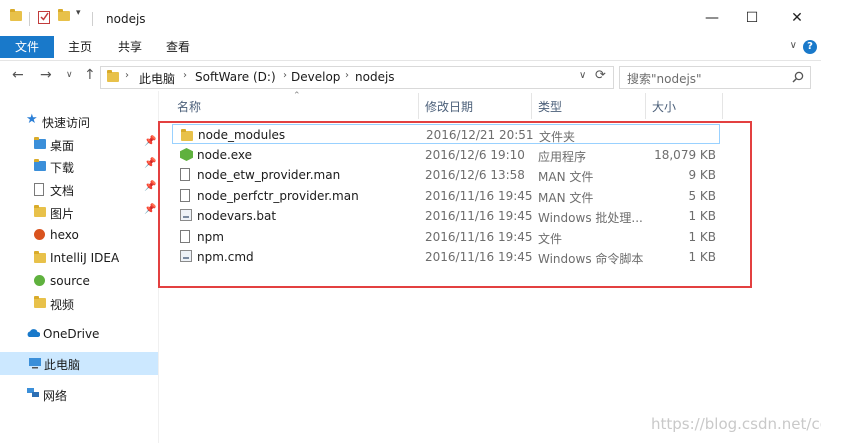 The height and width of the screenshot is (443, 863). What do you see at coordinates (70, 281) in the screenshot?
I see `nav-label: source` at bounding box center [70, 281].